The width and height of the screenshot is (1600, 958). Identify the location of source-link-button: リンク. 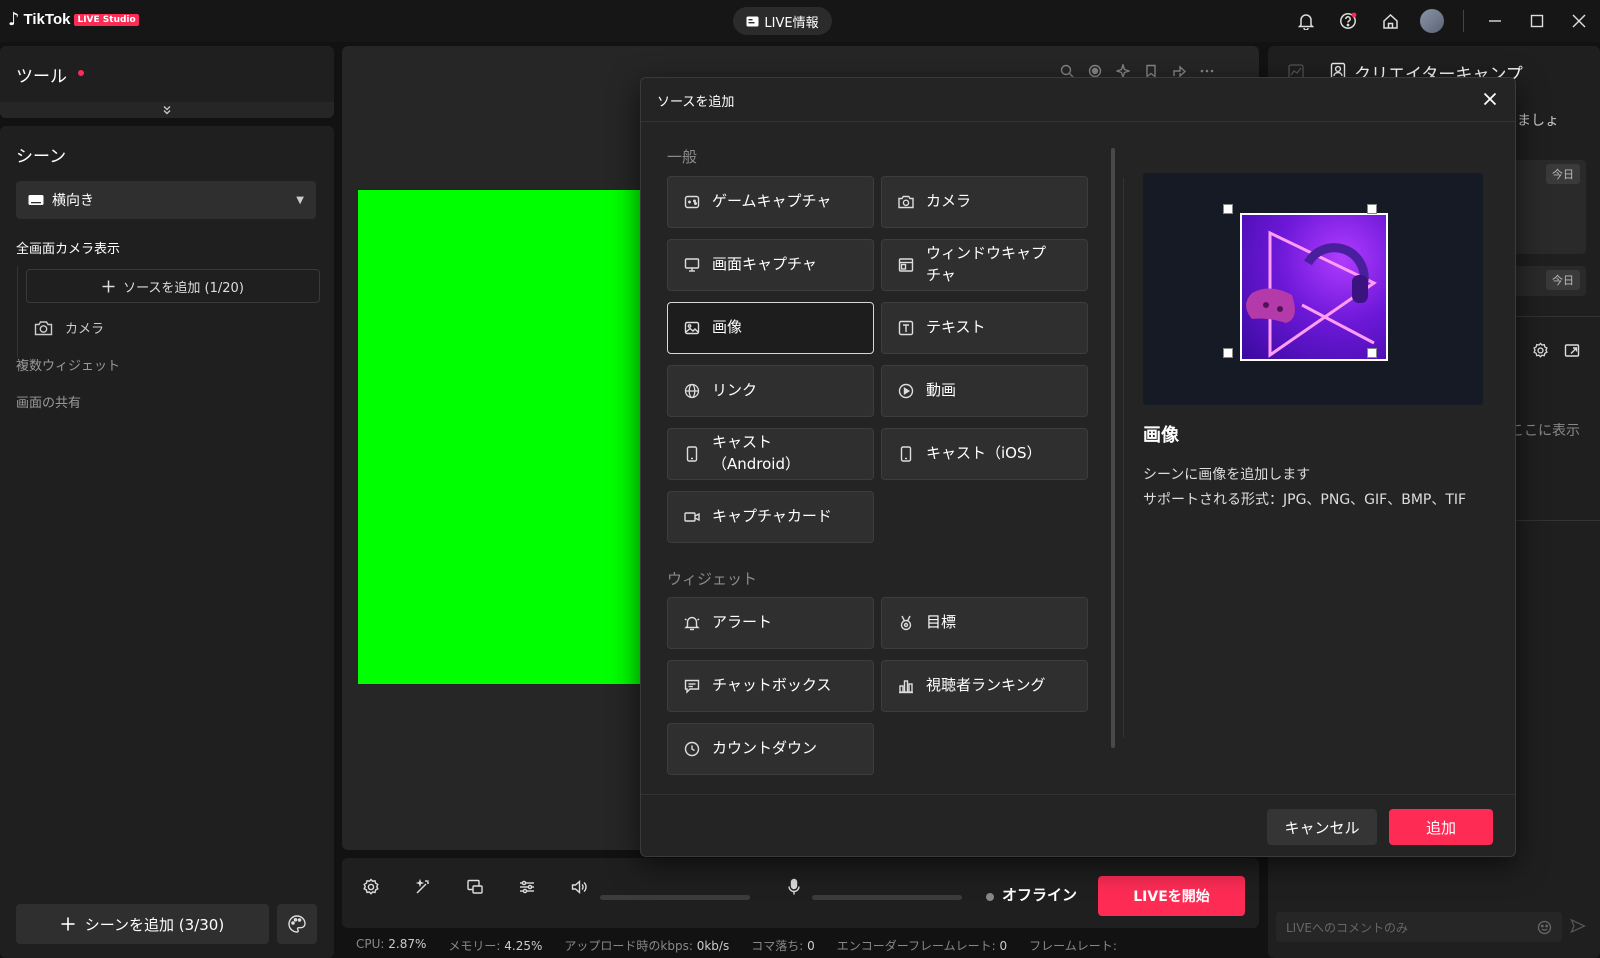
(770, 391).